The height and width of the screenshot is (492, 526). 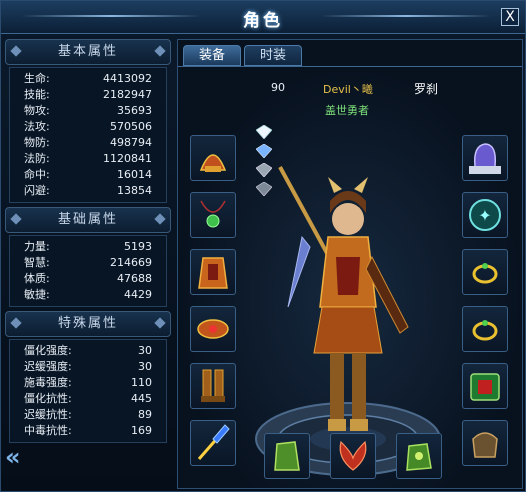 I want to click on white-gem-icon, so click(x=264, y=132).